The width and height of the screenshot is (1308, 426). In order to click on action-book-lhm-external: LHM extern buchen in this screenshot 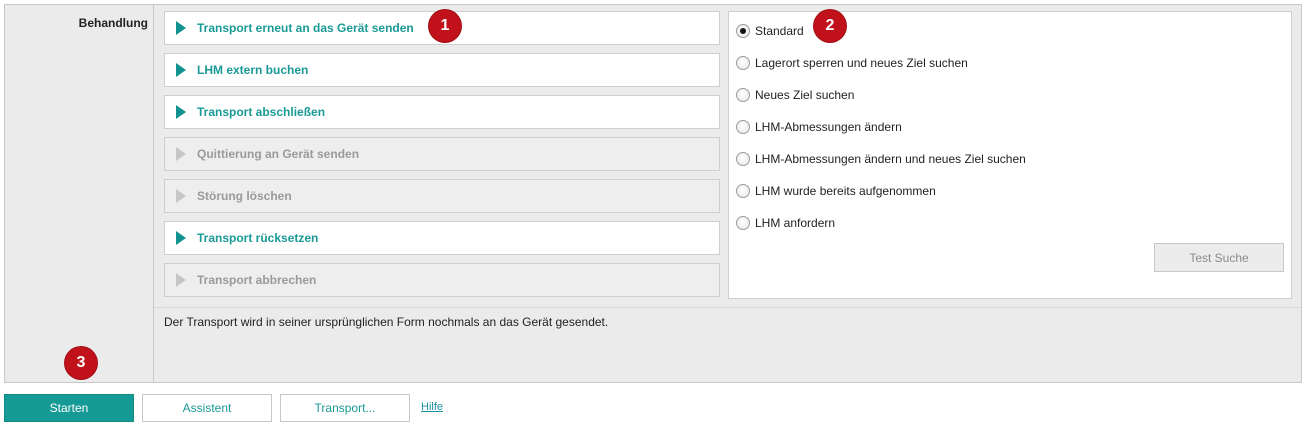, I will do `click(442, 70)`.